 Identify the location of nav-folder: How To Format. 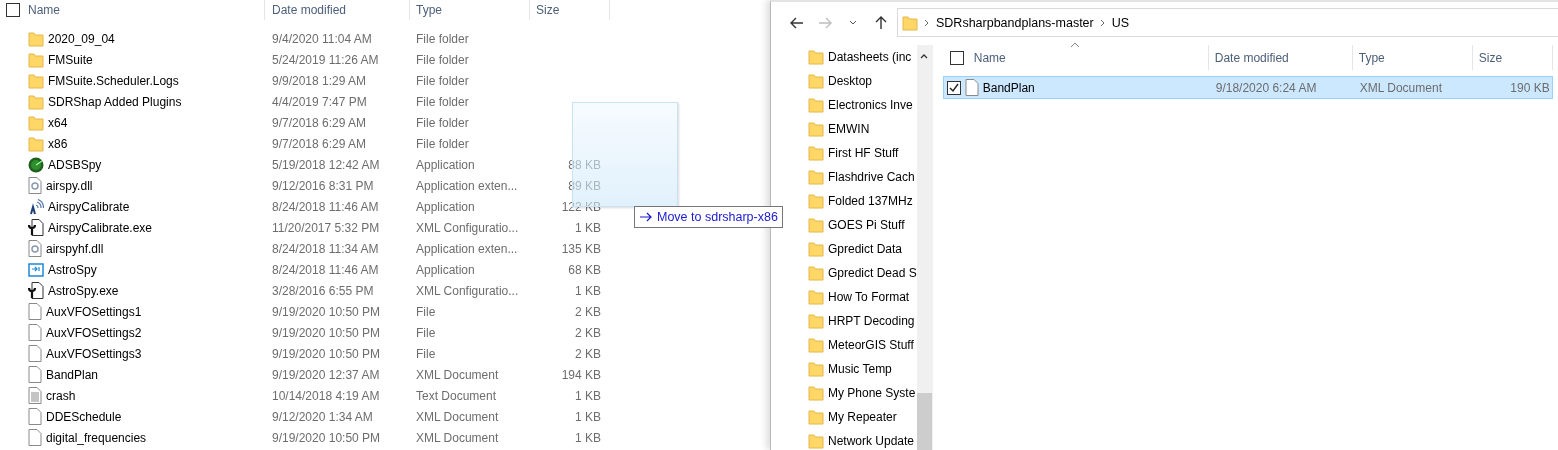
(869, 297).